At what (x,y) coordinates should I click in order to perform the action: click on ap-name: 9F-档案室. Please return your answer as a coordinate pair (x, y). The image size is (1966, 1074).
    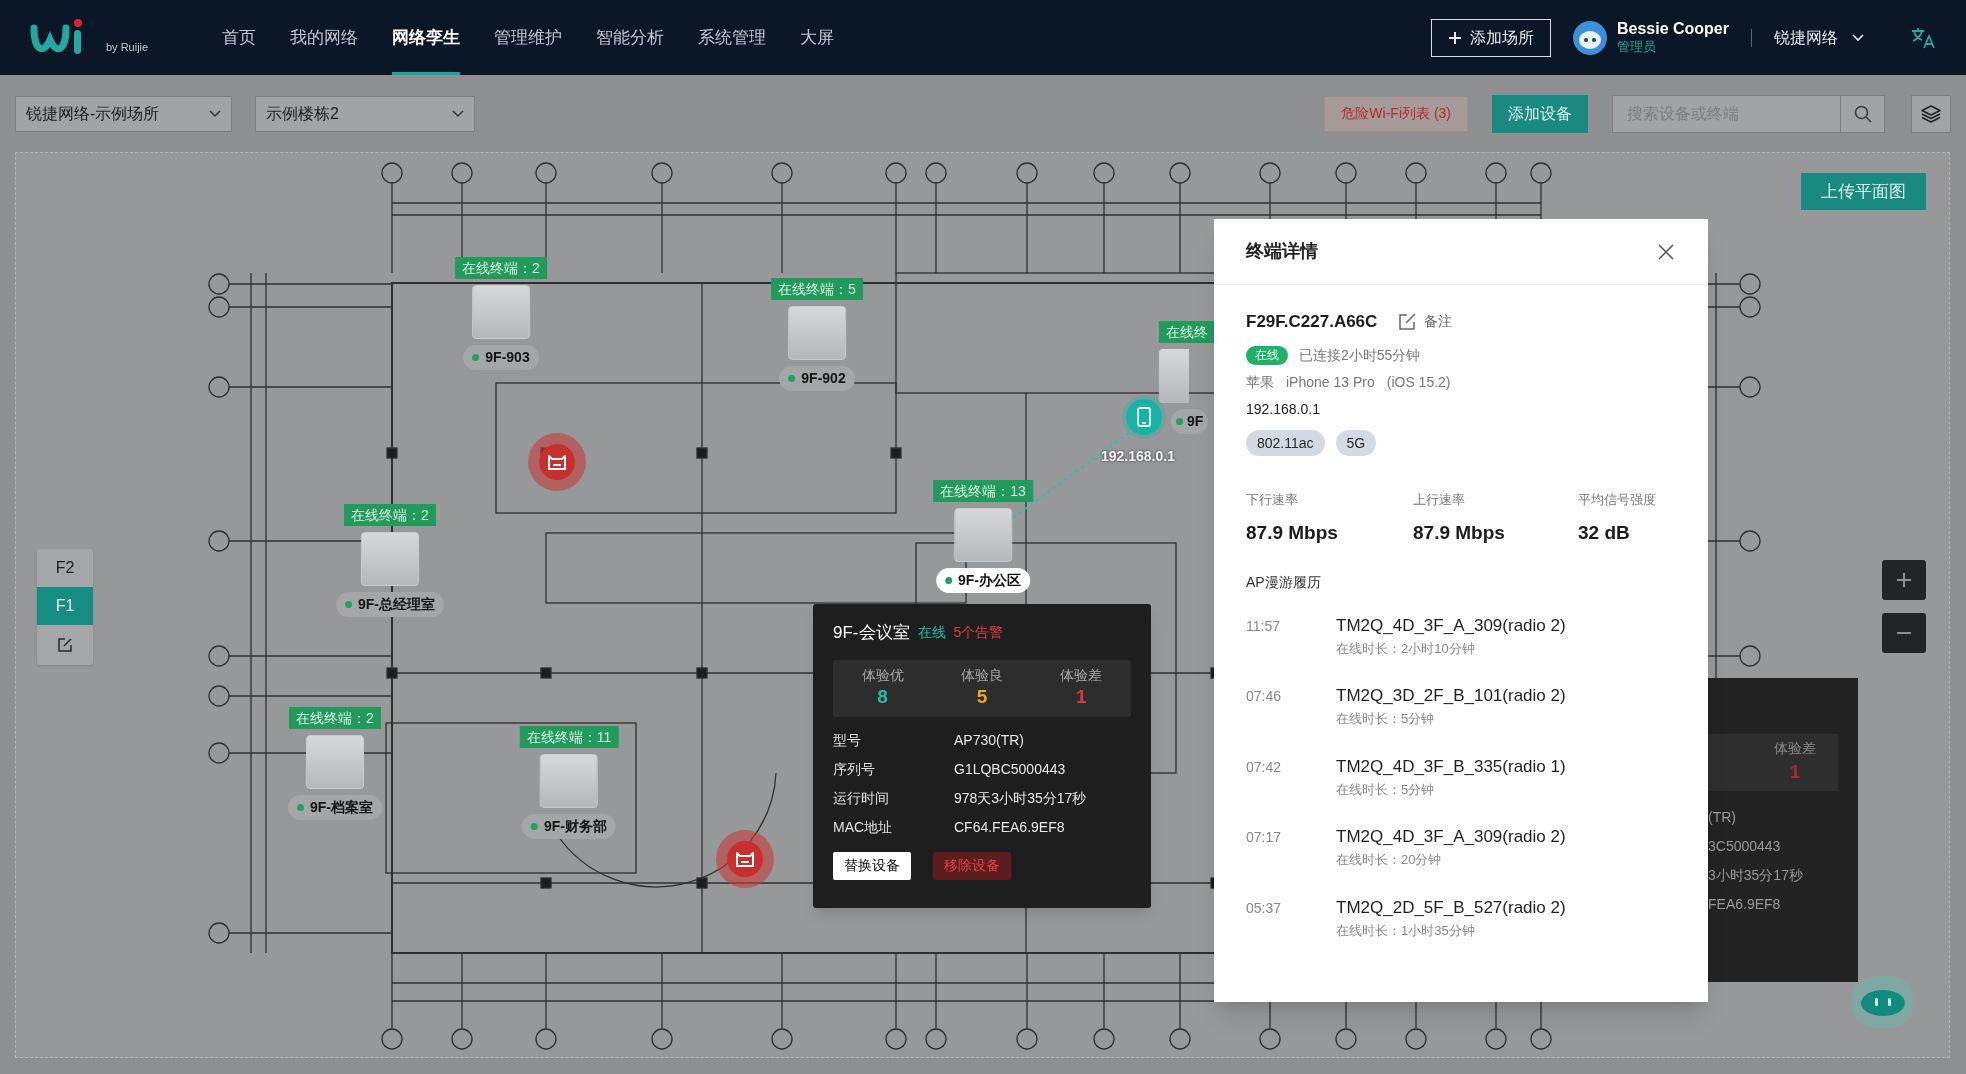
    Looking at the image, I should click on (341, 807).